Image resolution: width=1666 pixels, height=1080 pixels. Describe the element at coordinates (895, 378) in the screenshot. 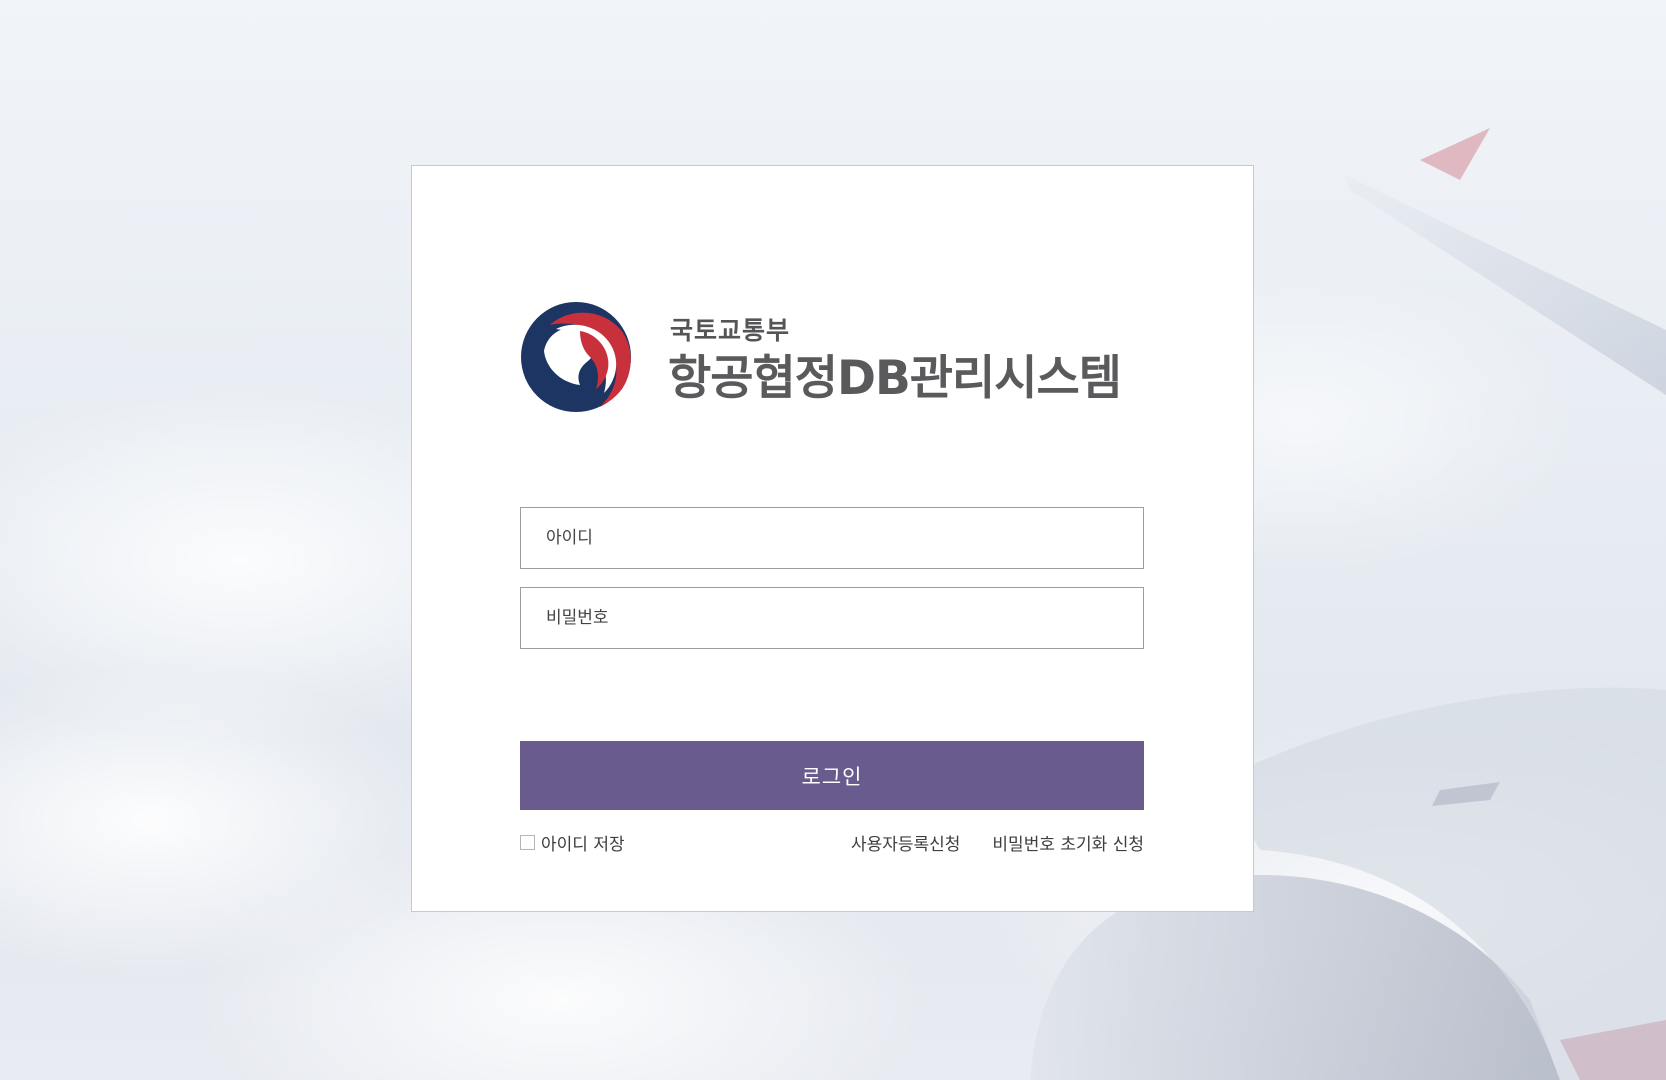

I see `system-title: 항공협정DB관리시스템` at that location.